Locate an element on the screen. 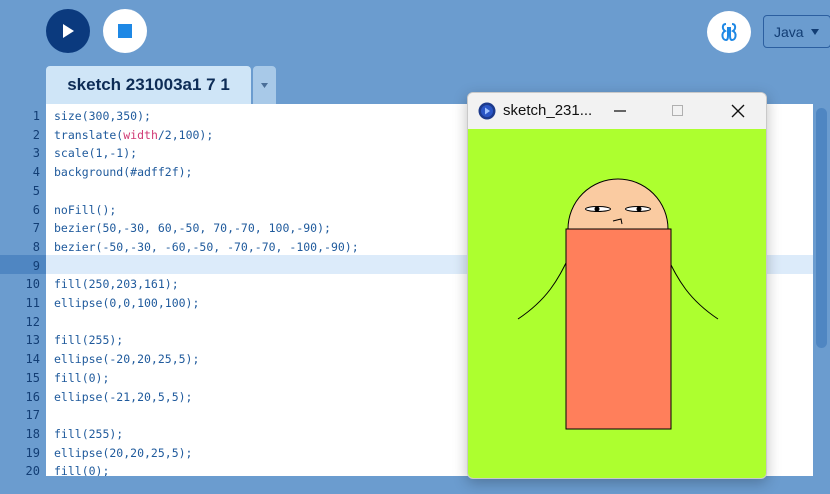  line-number: 5 is located at coordinates (36, 190).